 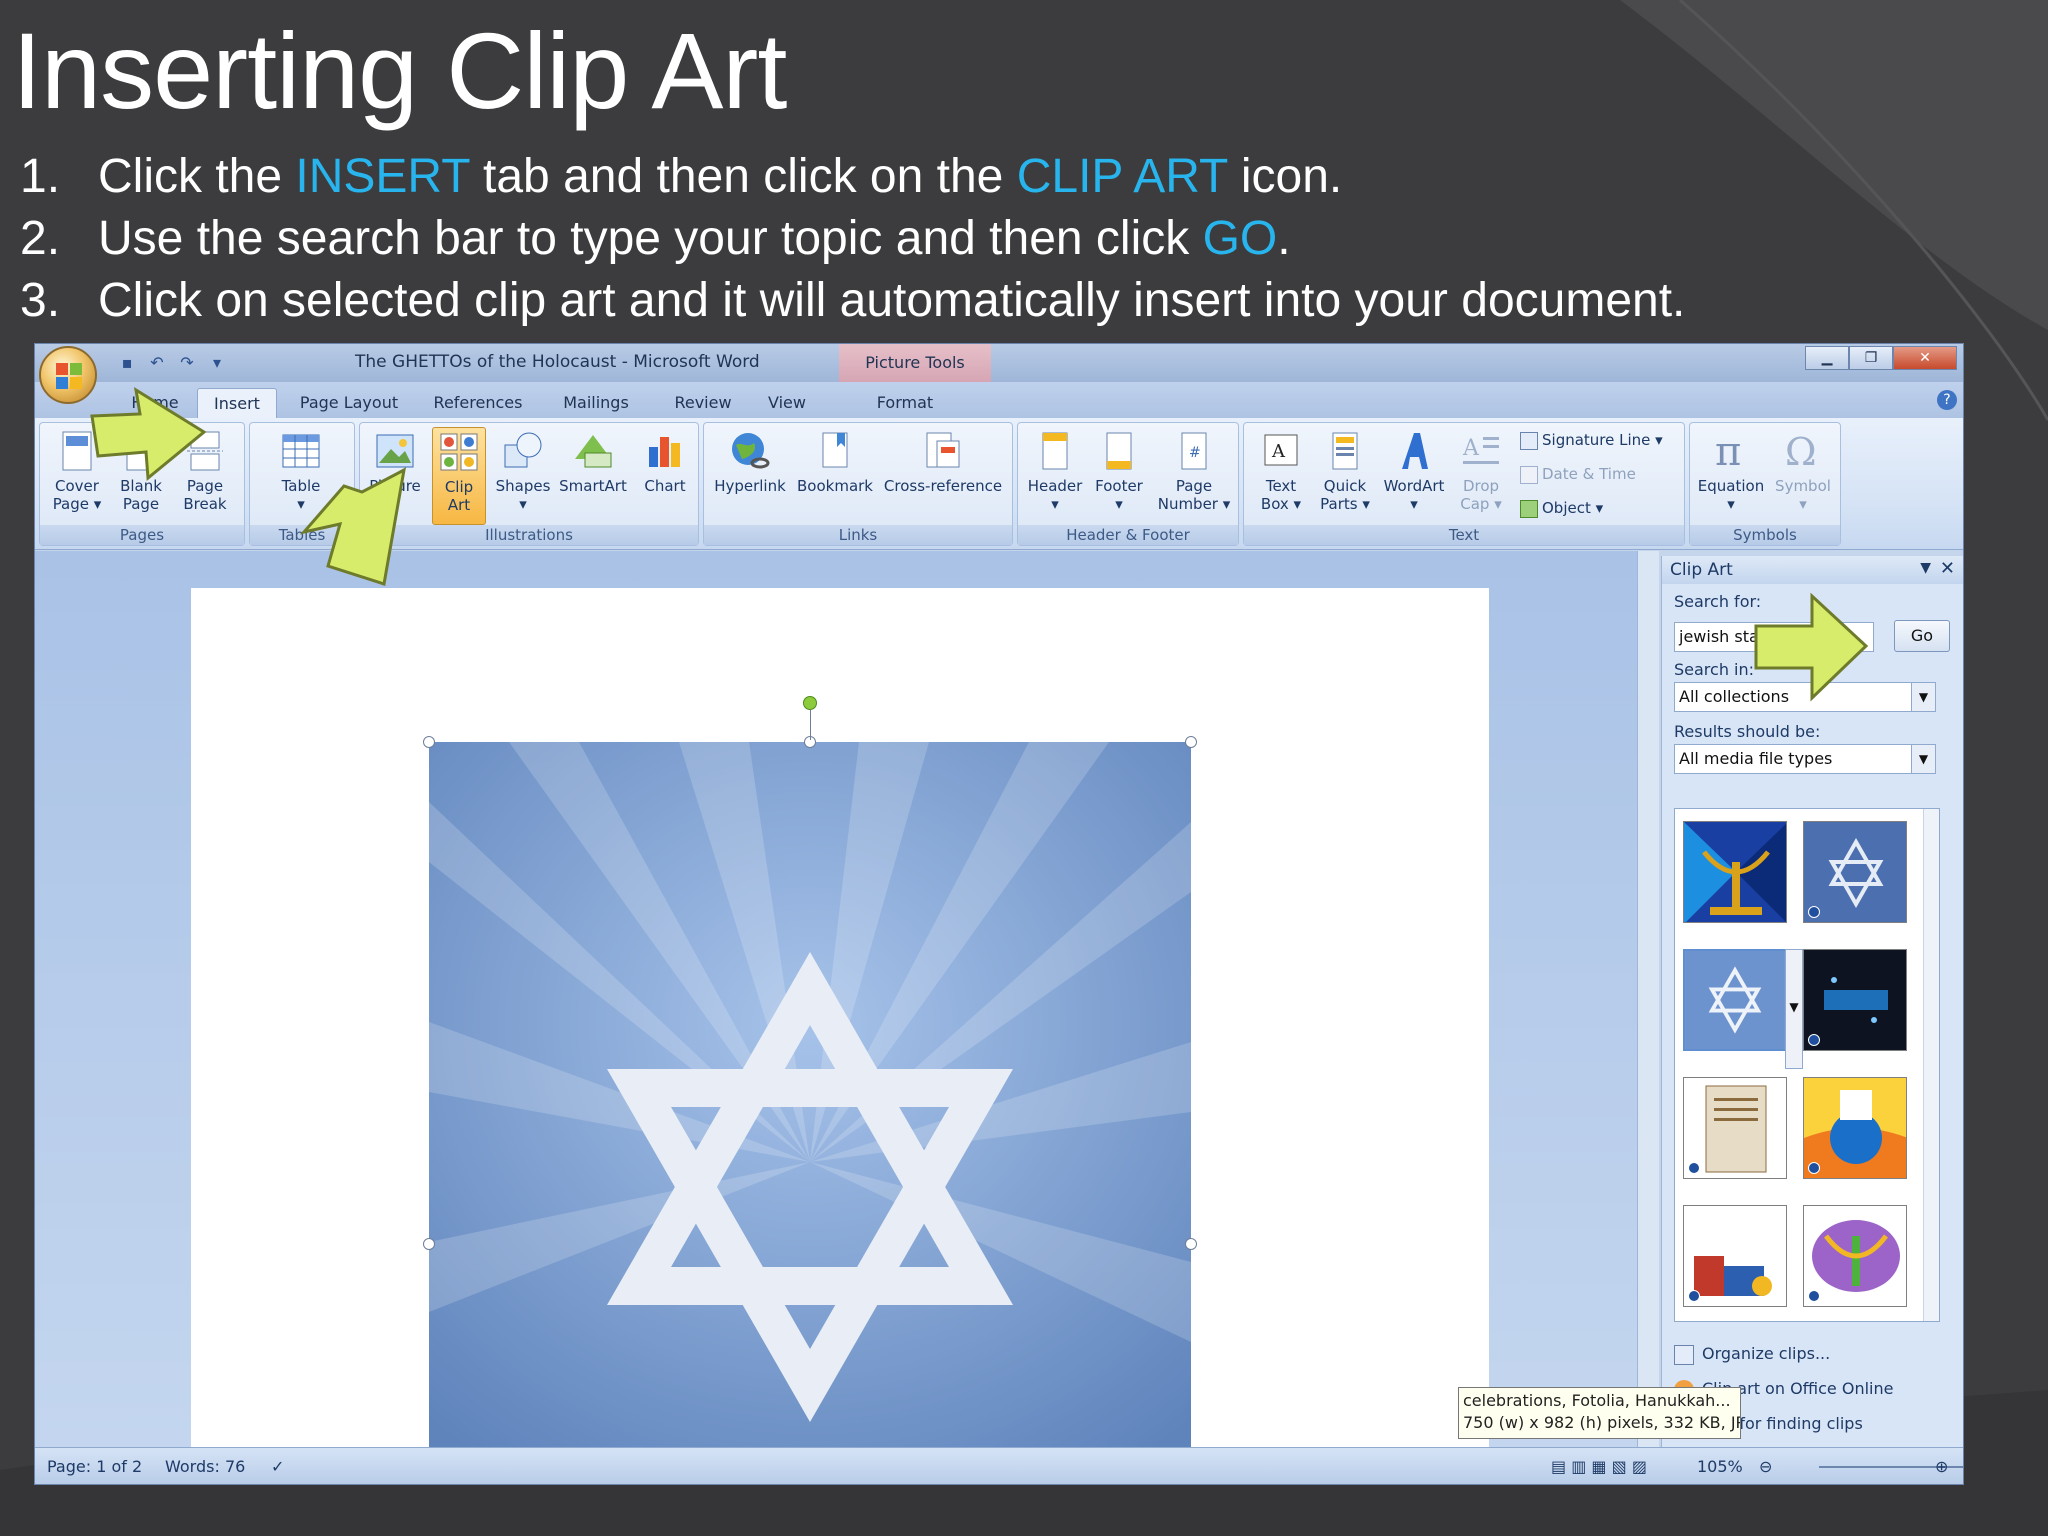 I want to click on text-box-button: A Text Box ▾, so click(x=1281, y=476).